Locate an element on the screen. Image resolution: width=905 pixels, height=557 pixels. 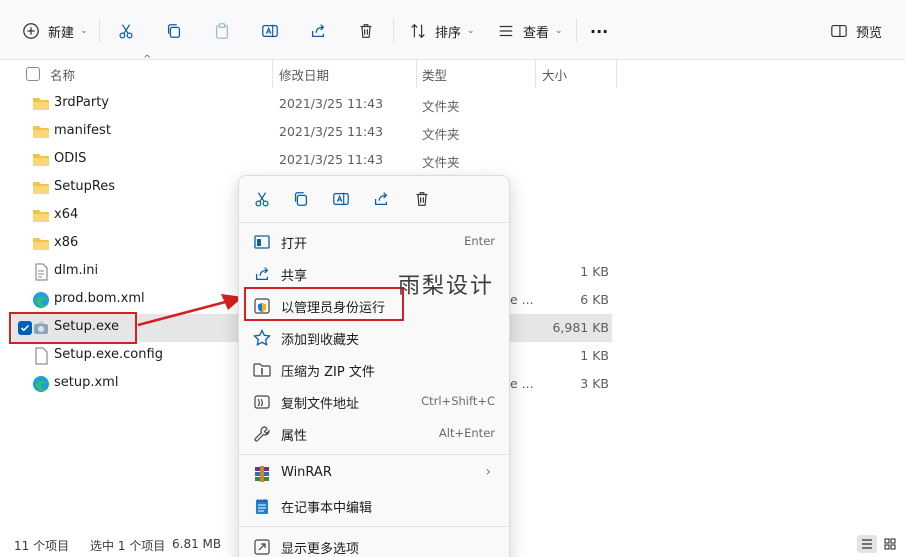
file-name: ODIS is located at coordinates (70, 158).